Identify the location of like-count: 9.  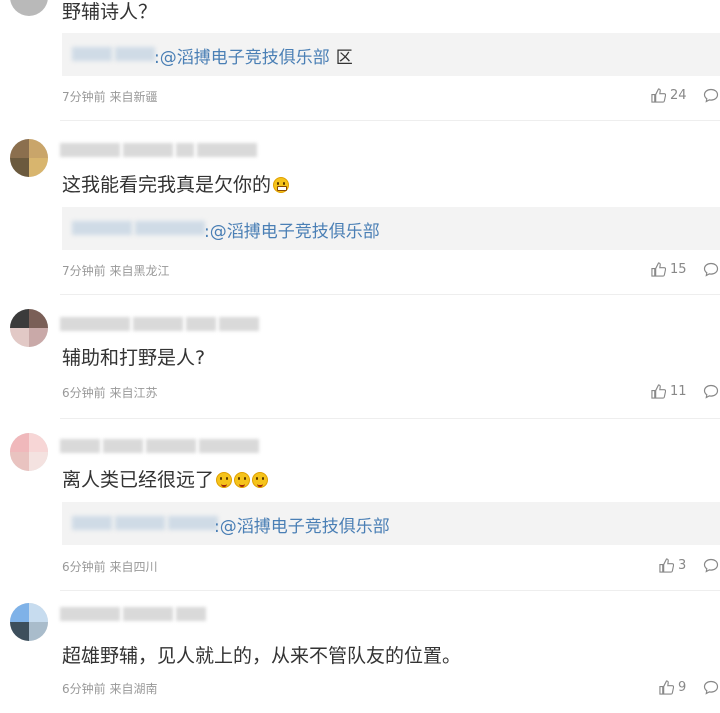
(682, 687).